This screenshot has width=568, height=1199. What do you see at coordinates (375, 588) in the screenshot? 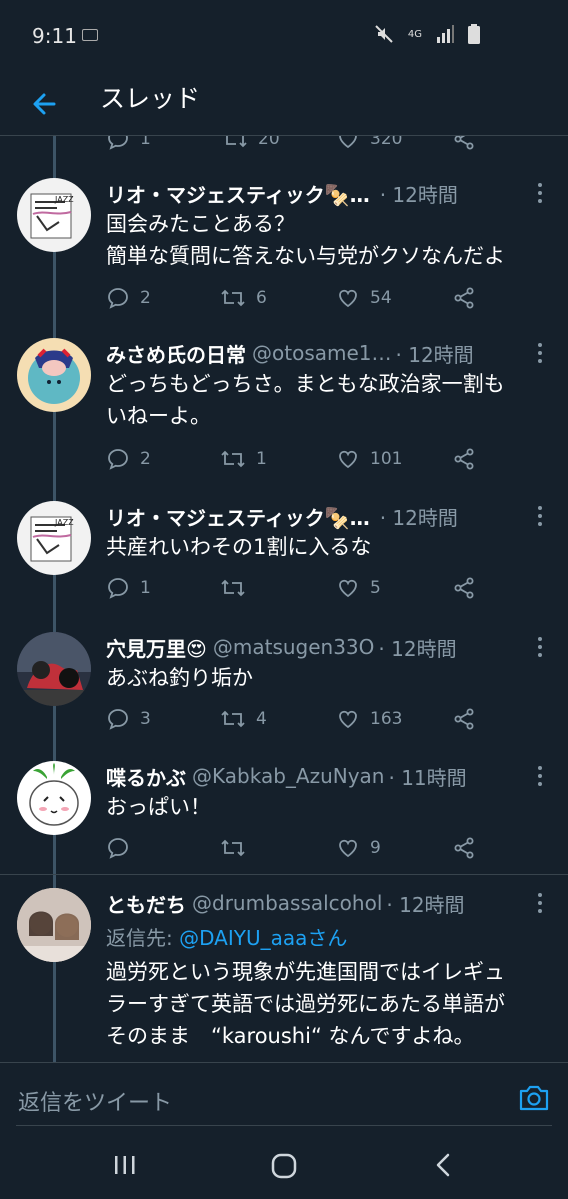
I see `like-count: 5` at bounding box center [375, 588].